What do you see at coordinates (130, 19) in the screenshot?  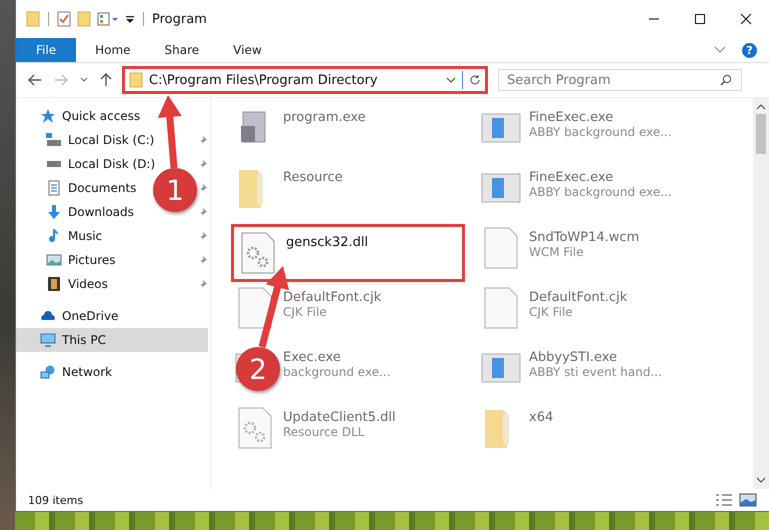 I see `dropdown-icon` at bounding box center [130, 19].